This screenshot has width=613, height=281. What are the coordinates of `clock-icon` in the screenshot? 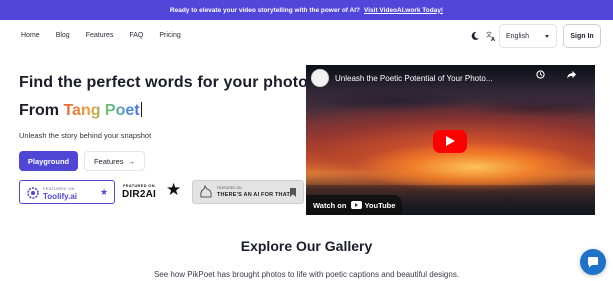 It's located at (540, 74).